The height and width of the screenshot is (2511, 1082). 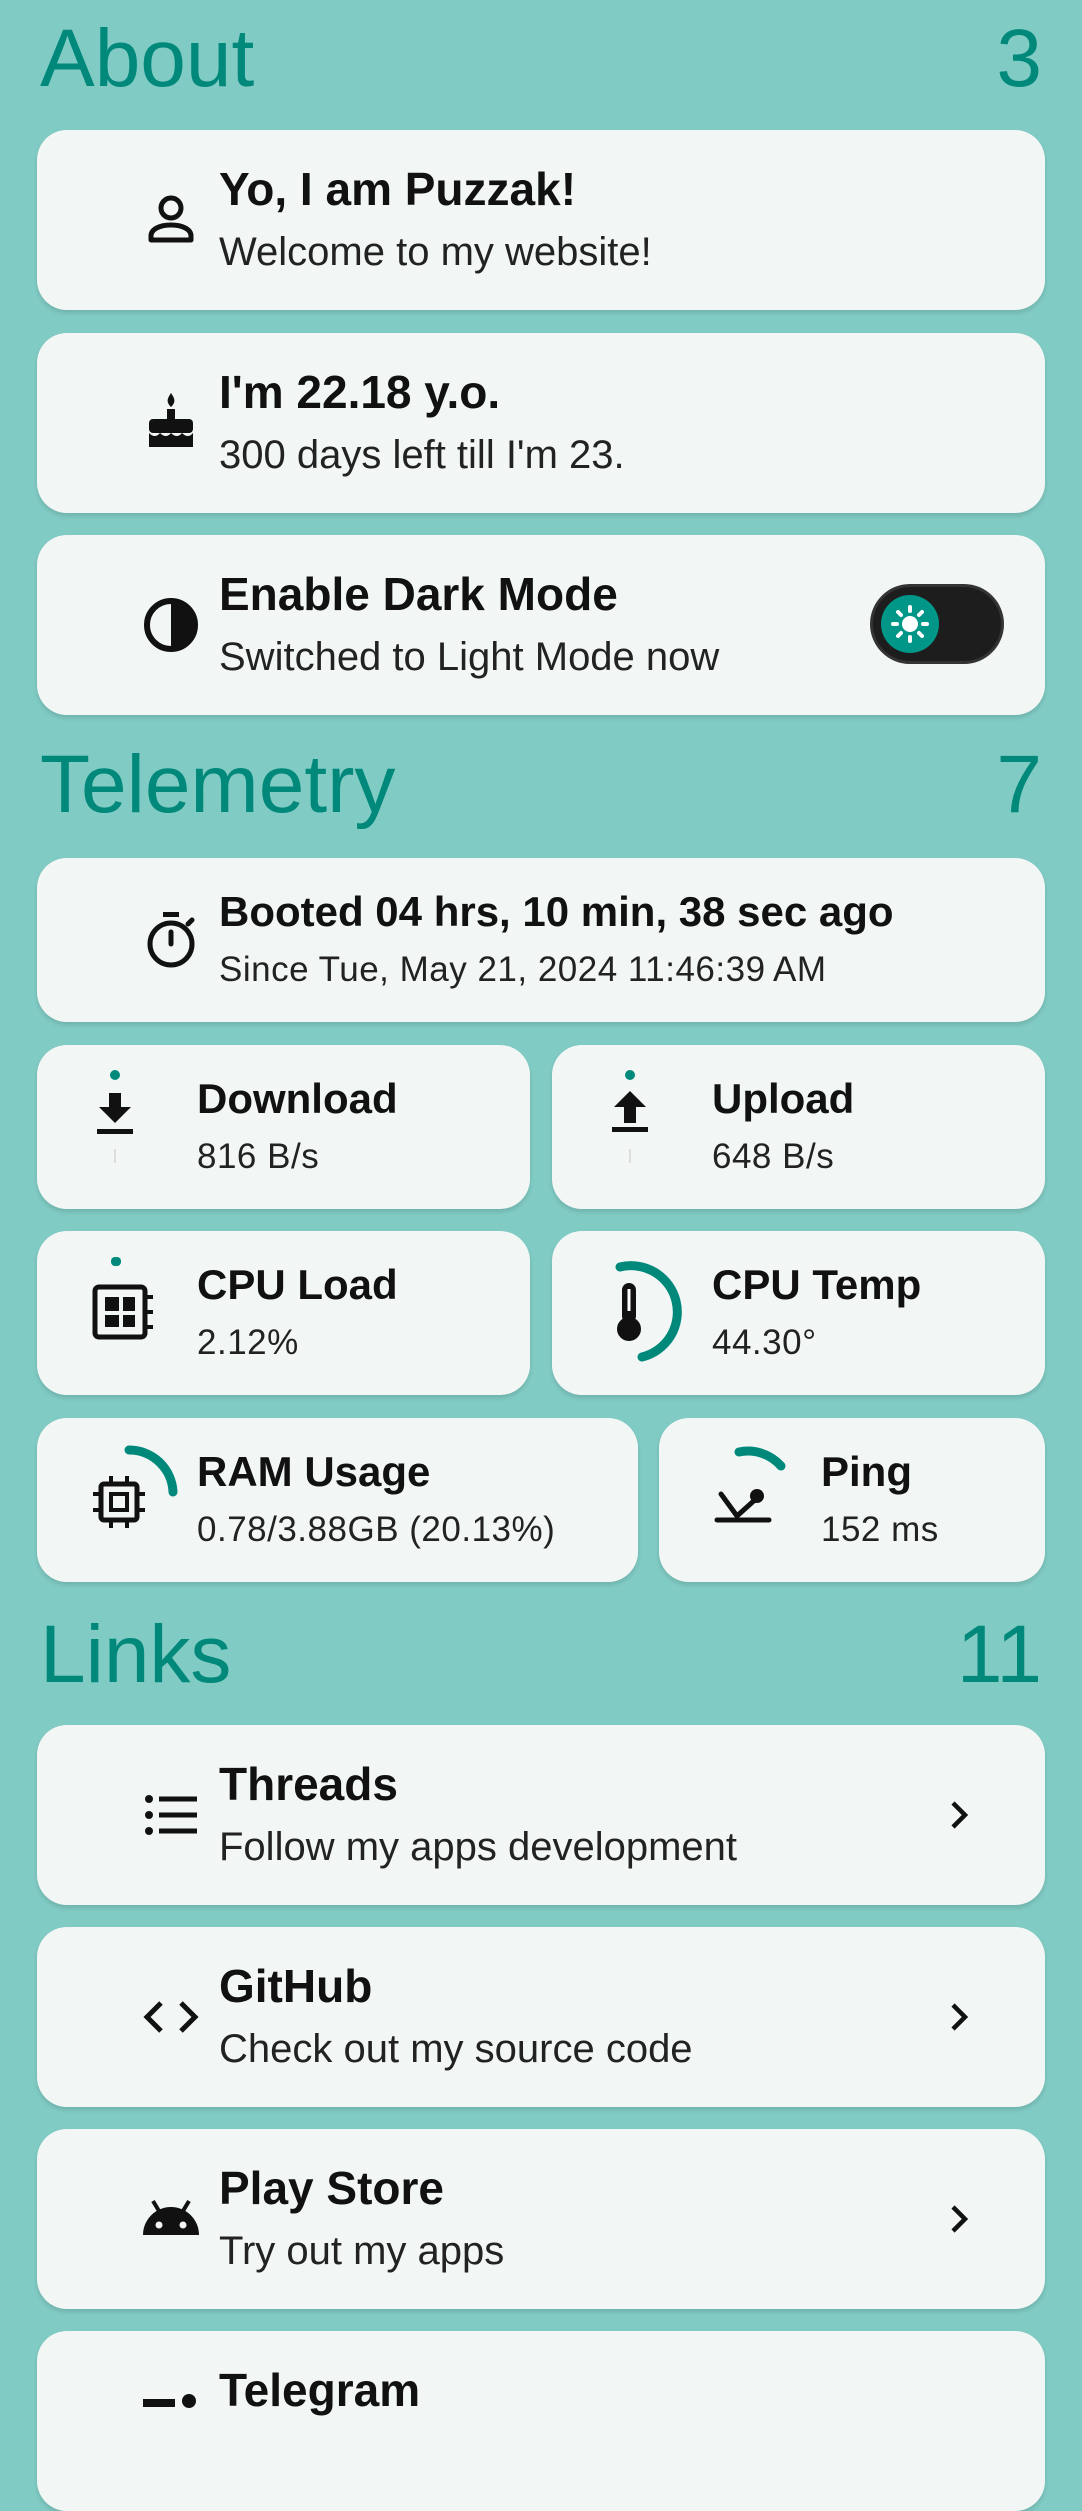 What do you see at coordinates (1019, 58) in the screenshot?
I see `about-section-count: 3` at bounding box center [1019, 58].